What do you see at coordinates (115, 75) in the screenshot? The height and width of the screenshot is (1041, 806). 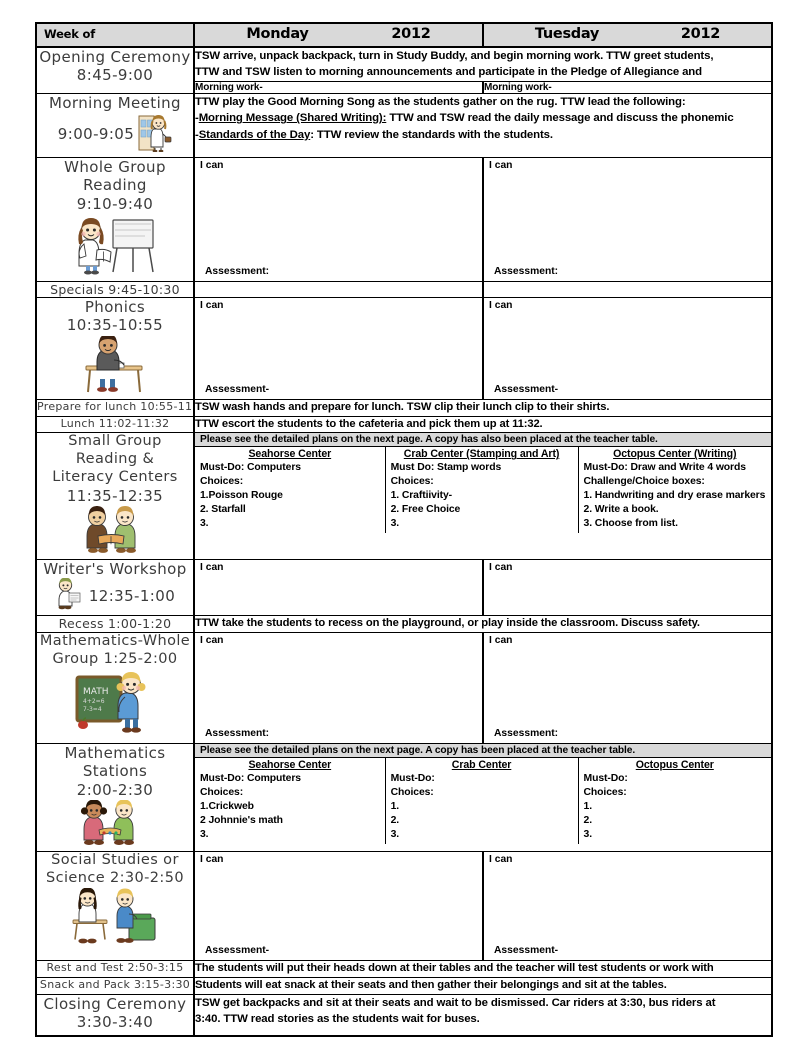 I see `subject-time-opening: 8:45-9:00` at bounding box center [115, 75].